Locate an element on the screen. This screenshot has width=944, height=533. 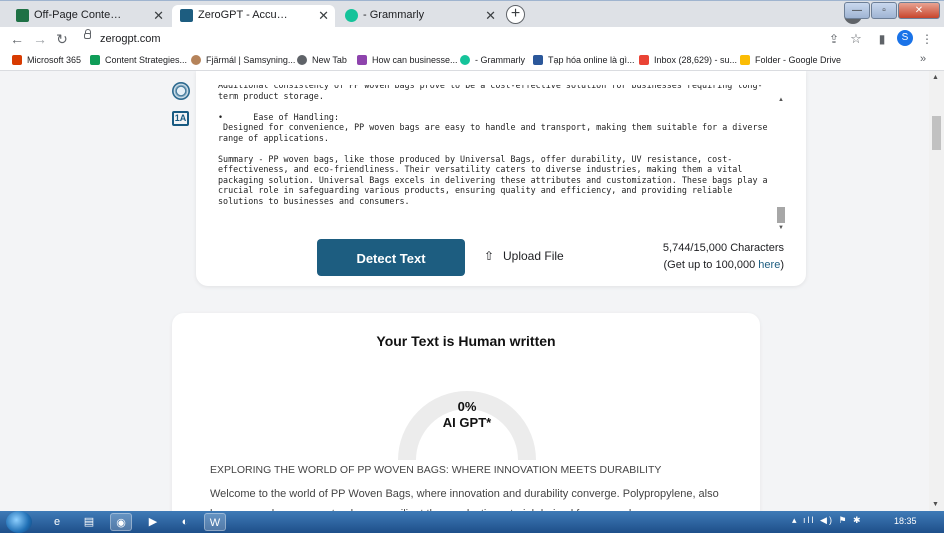
chrome-icon: ◉ is located at coordinates (121, 522).